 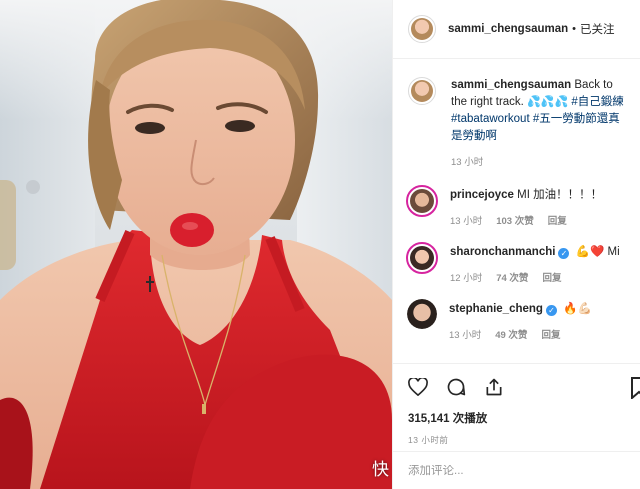 What do you see at coordinates (511, 85) in the screenshot?
I see `caption-username: sammi_chengsauman` at bounding box center [511, 85].